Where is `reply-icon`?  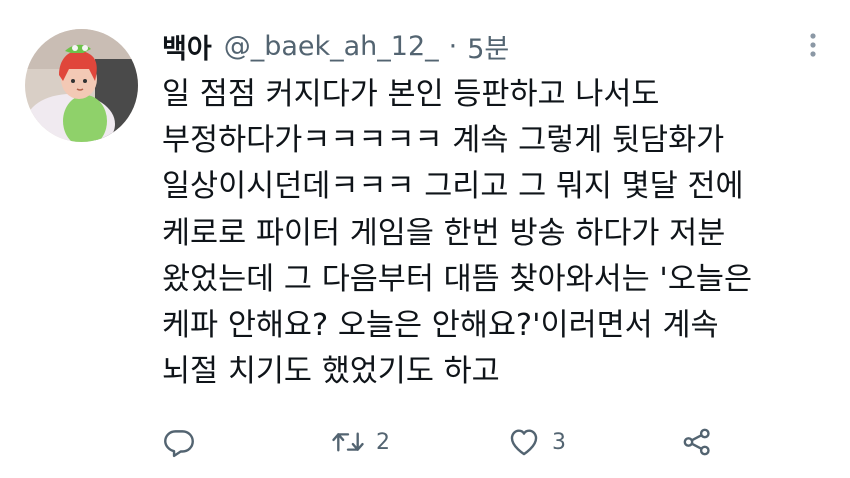
reply-icon is located at coordinates (179, 442).